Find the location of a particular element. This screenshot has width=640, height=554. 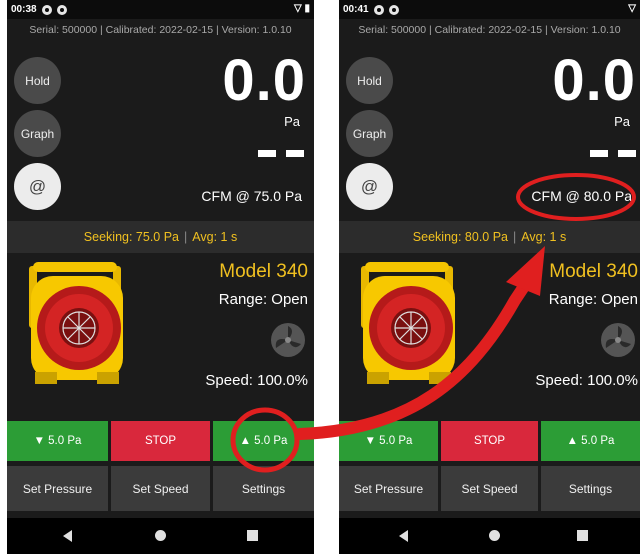

status-bar: 00:41 ▽ is located at coordinates (489, 9).